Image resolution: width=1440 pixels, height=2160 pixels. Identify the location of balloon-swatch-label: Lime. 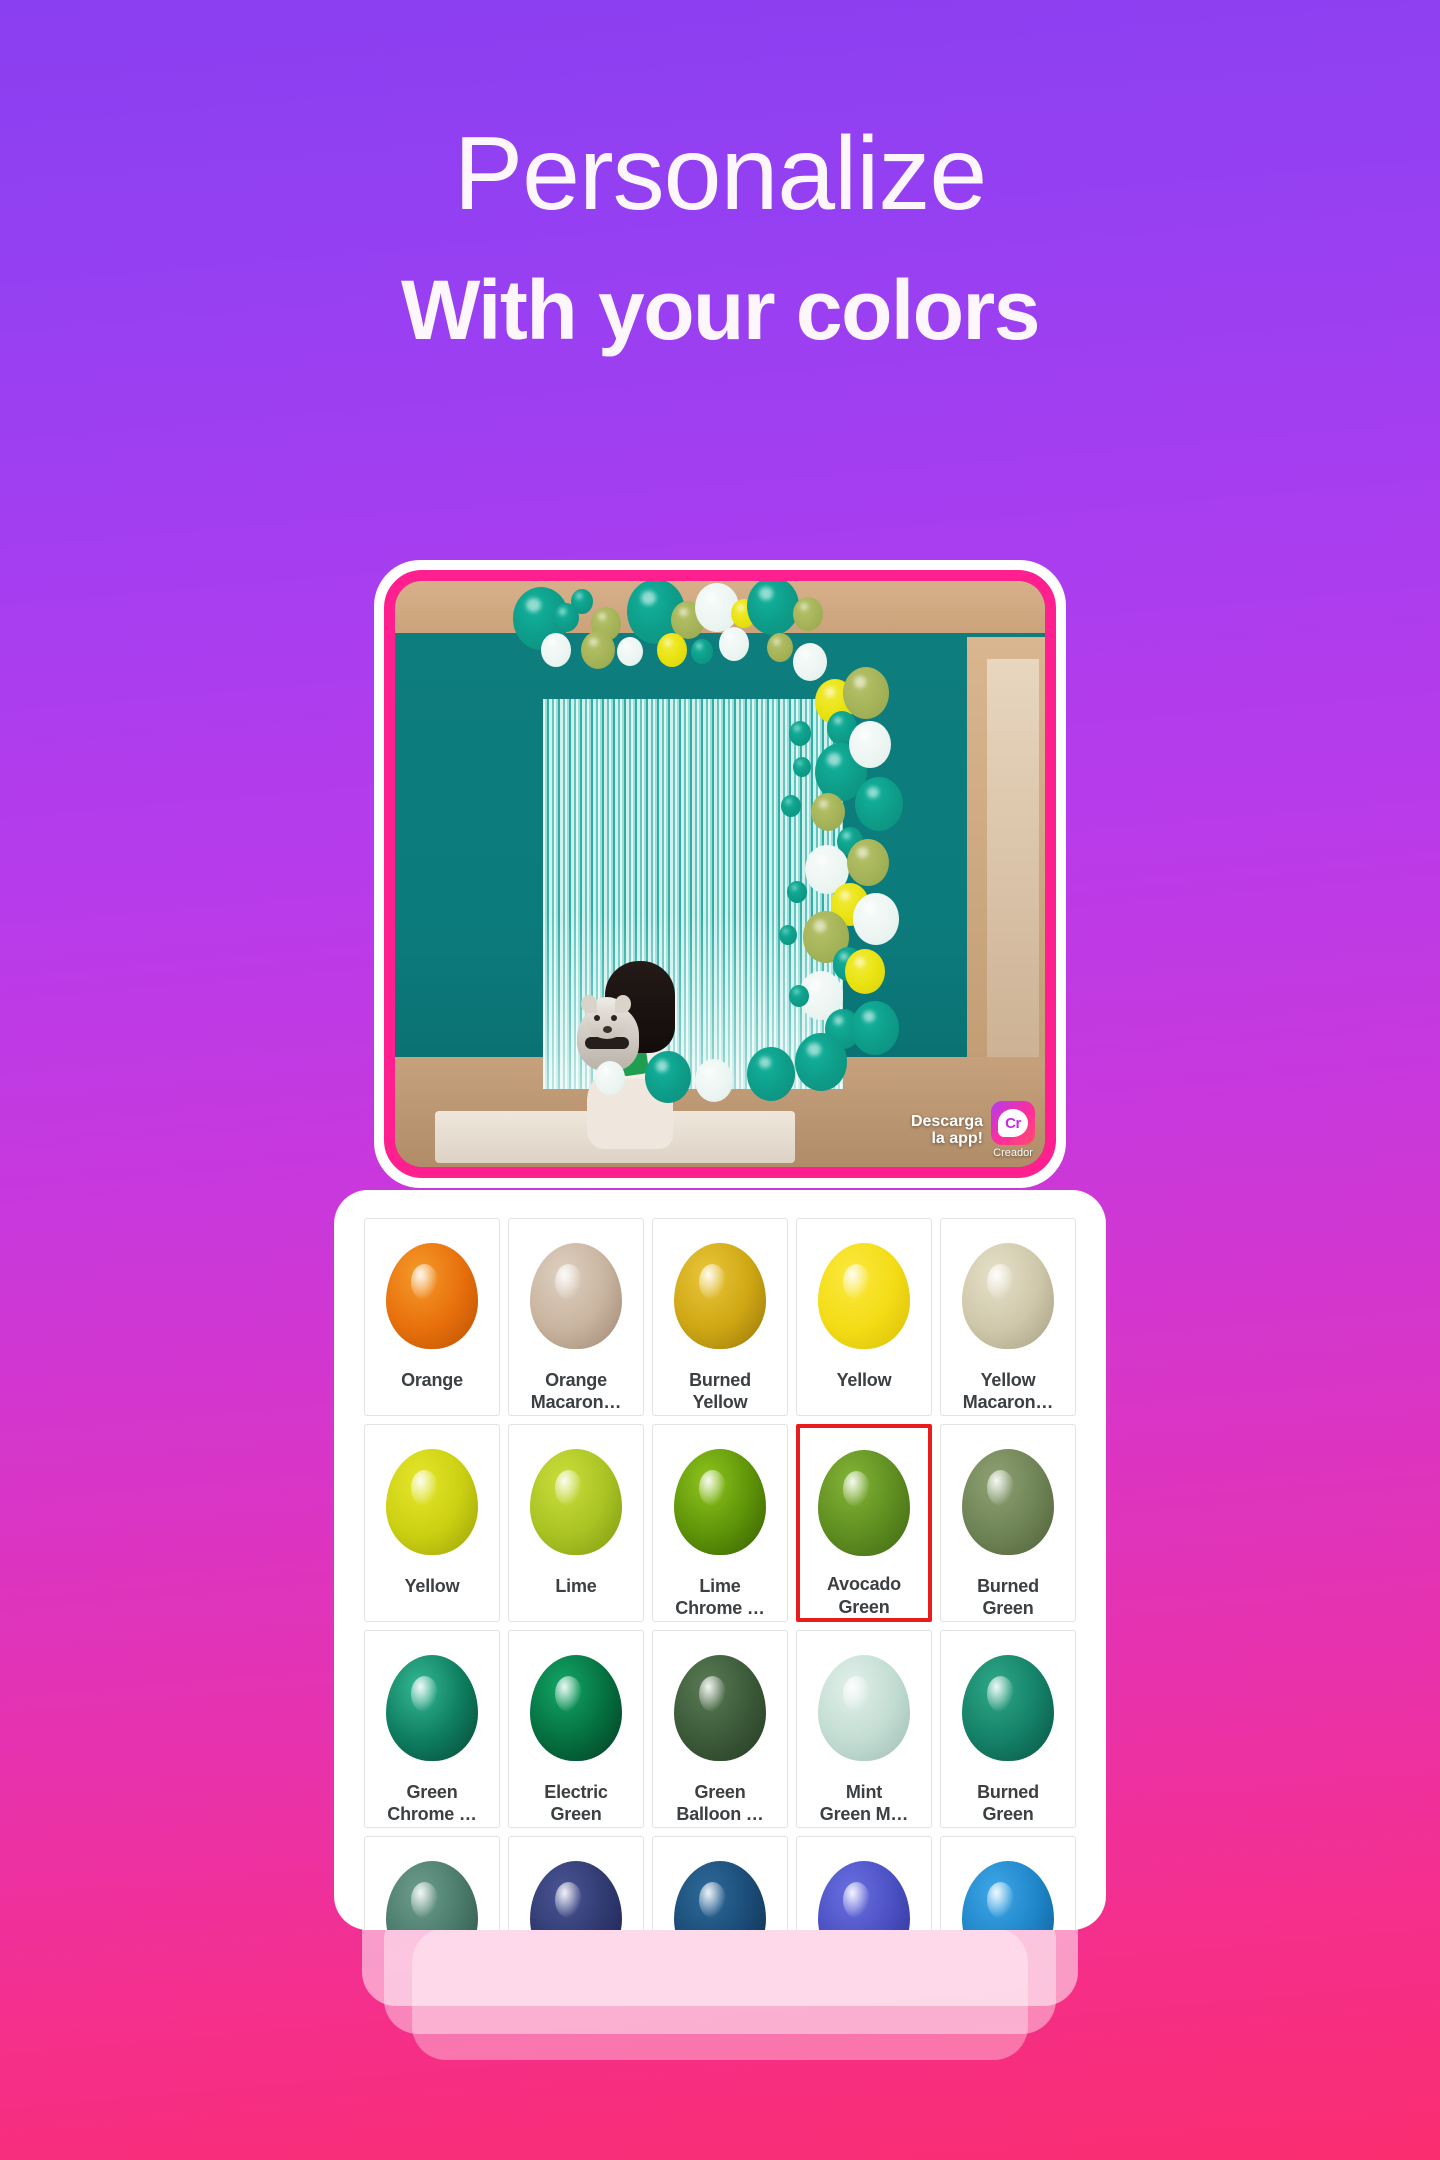
(576, 1586).